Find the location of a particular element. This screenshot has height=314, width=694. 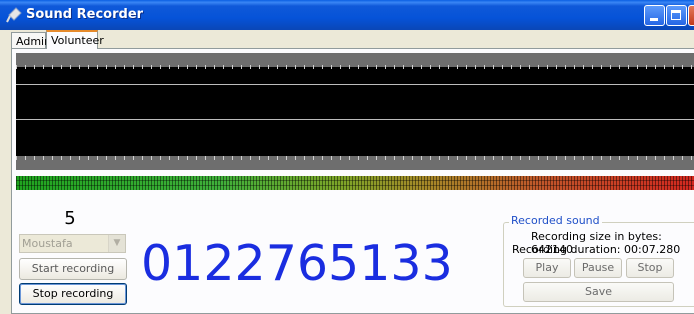

recorded-sound-group-title: Recorded sound is located at coordinates (555, 220).